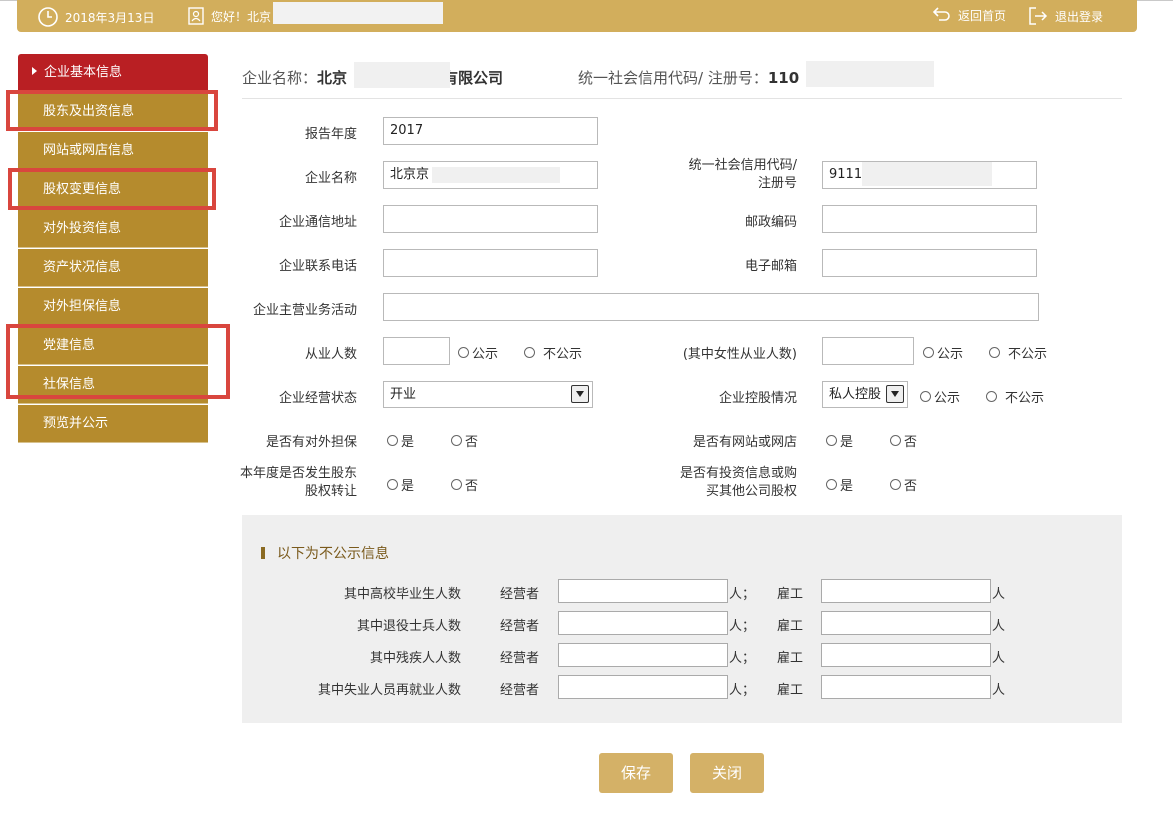  I want to click on graduates-operator-field, so click(643, 591).